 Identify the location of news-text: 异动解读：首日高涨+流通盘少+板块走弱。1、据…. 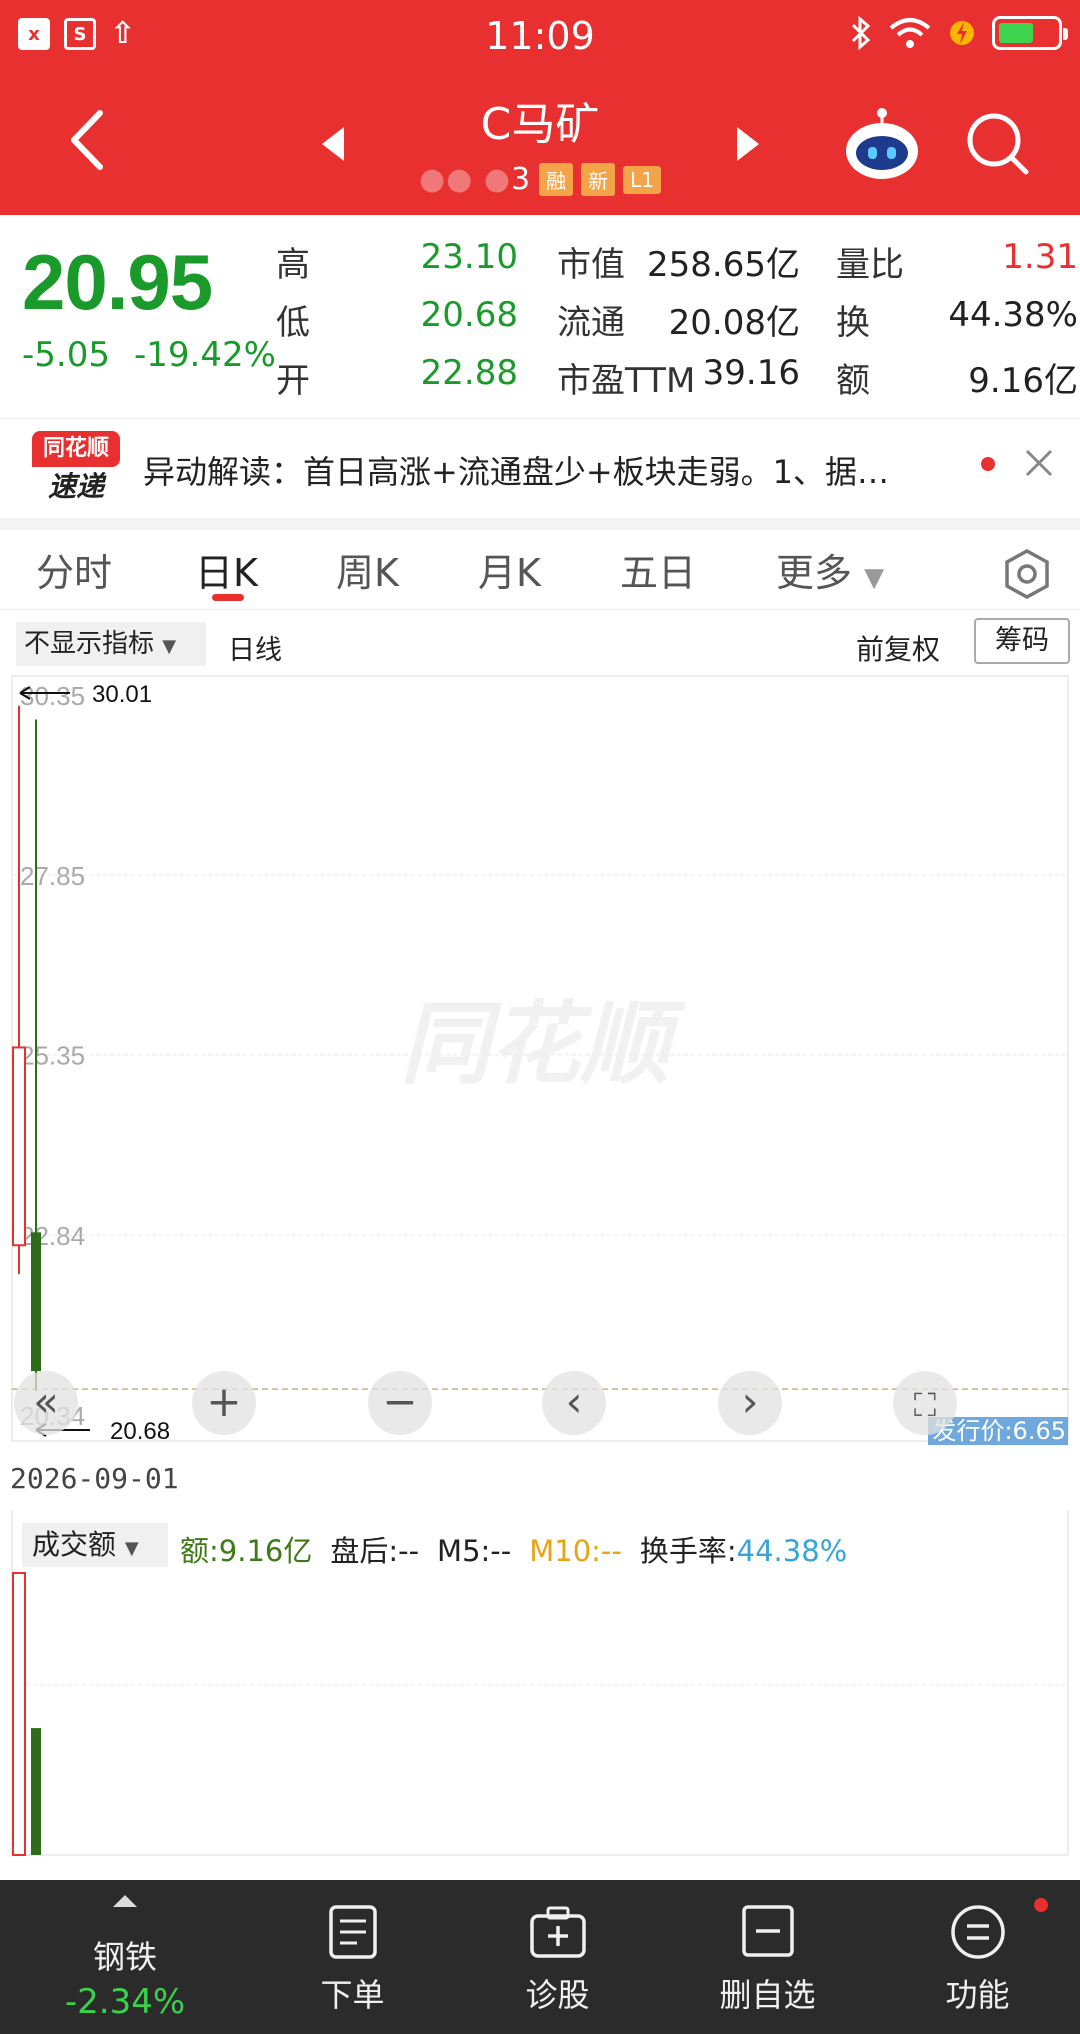
(516, 470).